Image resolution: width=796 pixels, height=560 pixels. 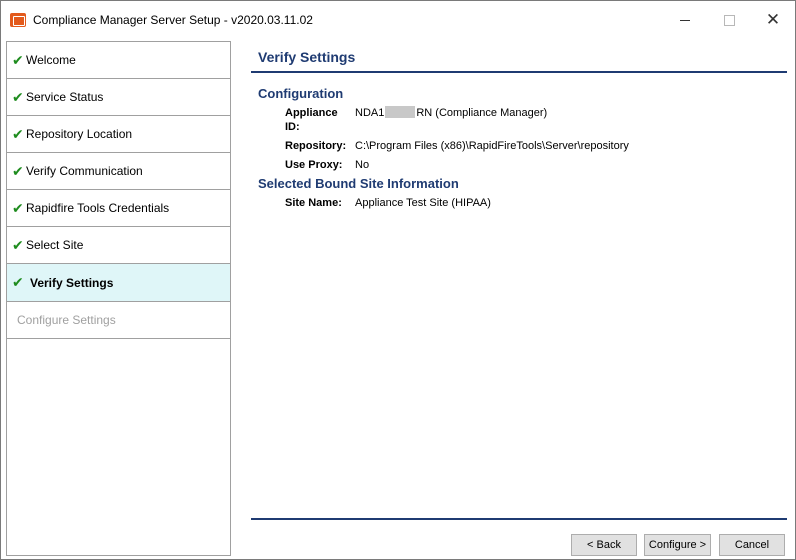 What do you see at coordinates (677, 545) in the screenshot?
I see `configure-button: Configure >` at bounding box center [677, 545].